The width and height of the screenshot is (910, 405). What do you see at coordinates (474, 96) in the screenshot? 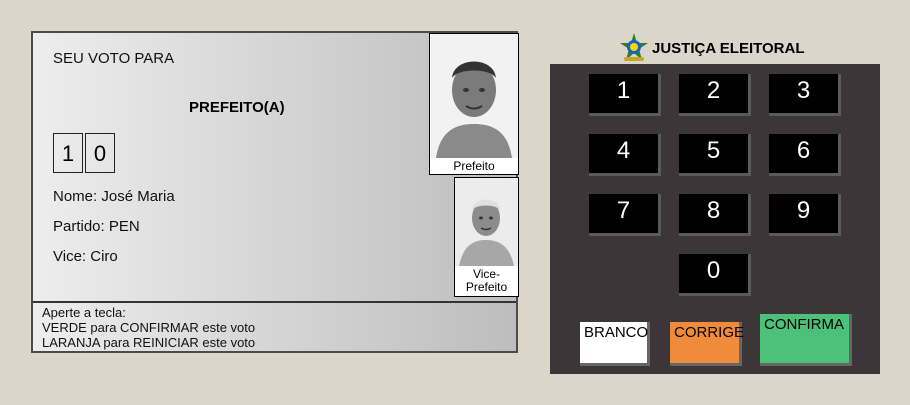
I see `candidate-portrait-image` at bounding box center [474, 96].